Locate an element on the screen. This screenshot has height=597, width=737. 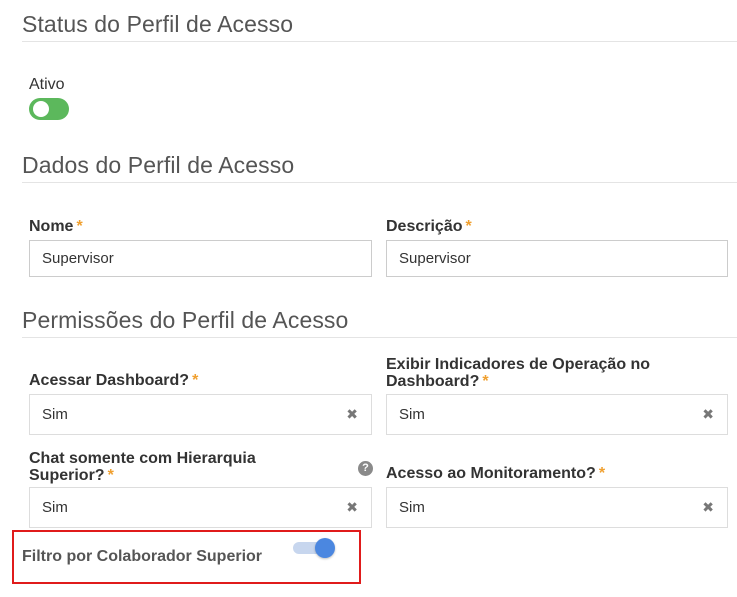
data-section-title: Dados do Perfil de Acesso is located at coordinates (158, 165).